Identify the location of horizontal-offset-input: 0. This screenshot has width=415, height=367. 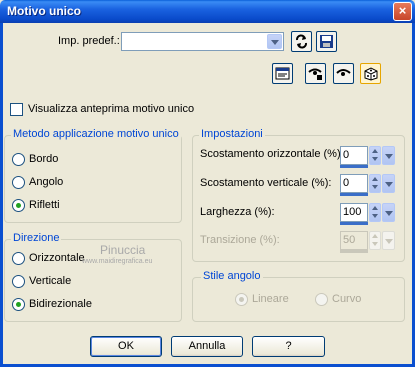
(354, 155).